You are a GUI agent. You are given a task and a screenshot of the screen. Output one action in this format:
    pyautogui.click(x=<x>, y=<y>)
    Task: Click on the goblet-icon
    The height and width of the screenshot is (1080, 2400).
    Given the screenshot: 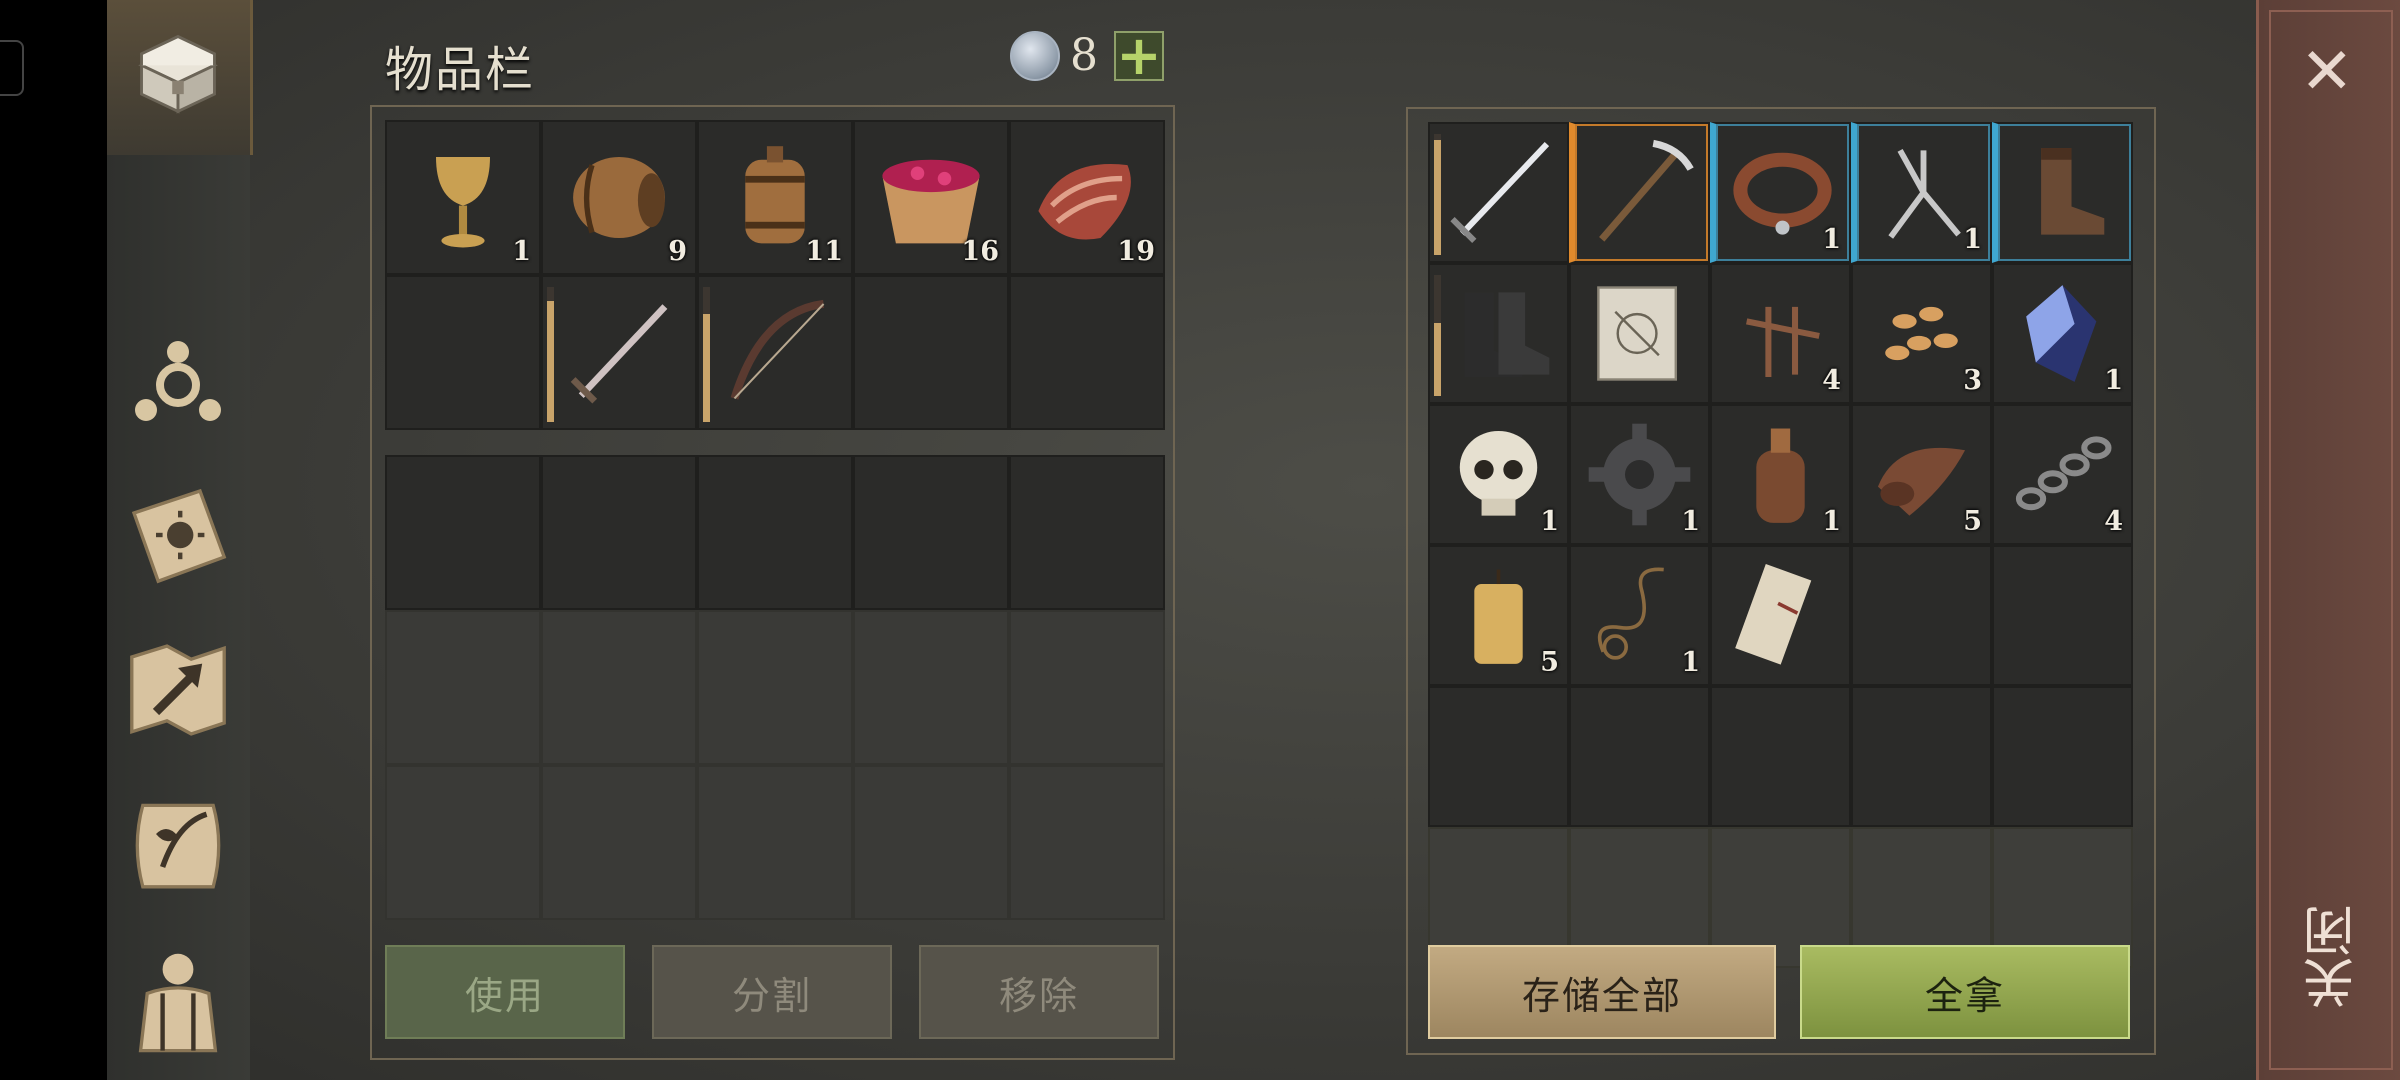 What is the action you would take?
    pyautogui.click(x=463, y=197)
    